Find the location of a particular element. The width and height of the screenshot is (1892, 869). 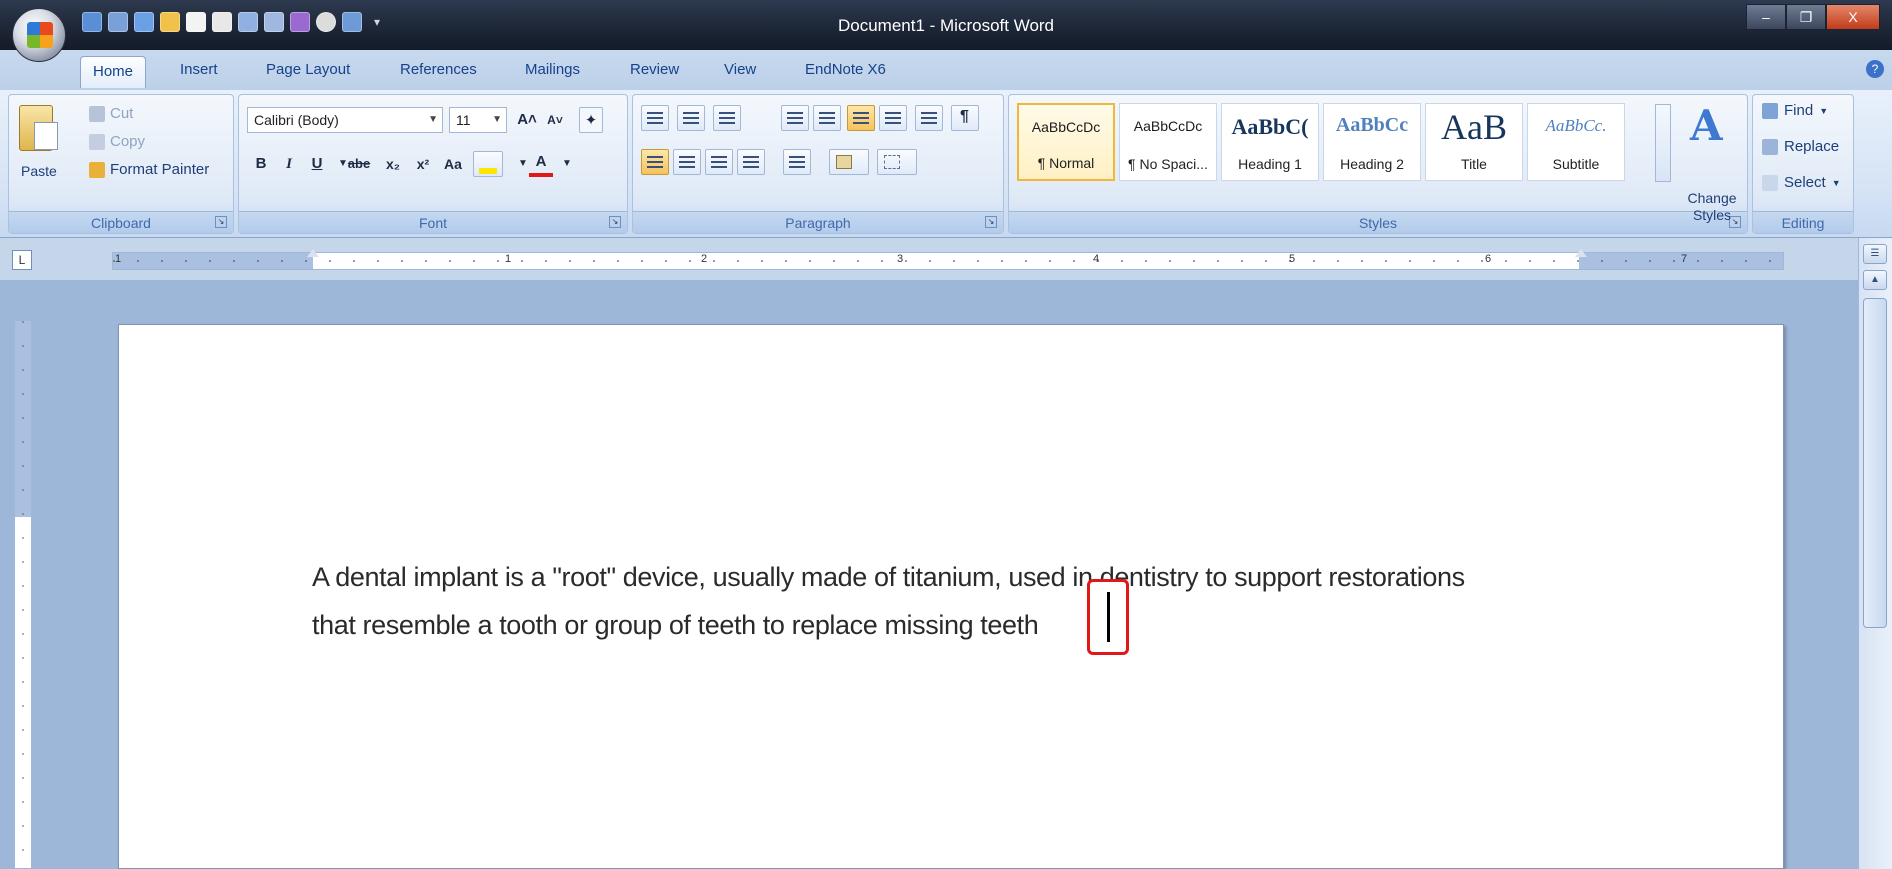

select-button: Select ▼ is located at coordinates (1801, 182).